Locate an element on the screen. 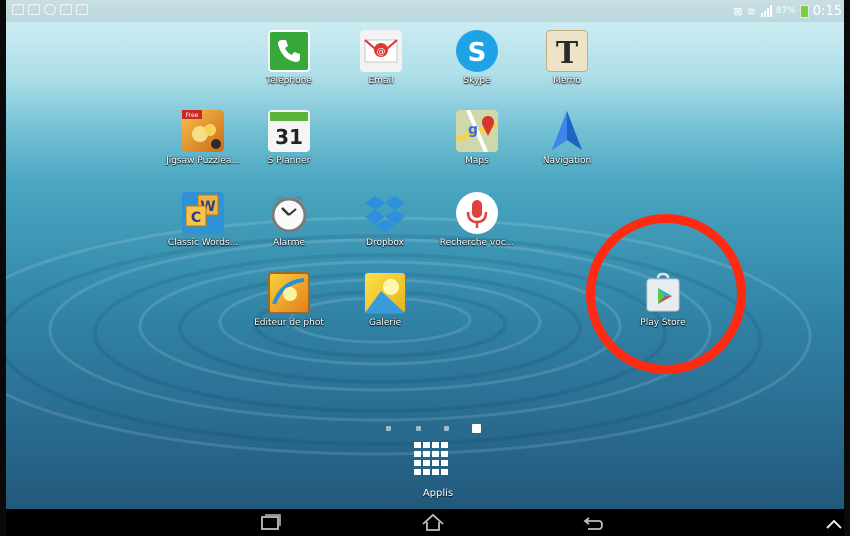 This screenshot has height=536, width=850. jigsaw-puzzle-icon: Free is located at coordinates (203, 131).